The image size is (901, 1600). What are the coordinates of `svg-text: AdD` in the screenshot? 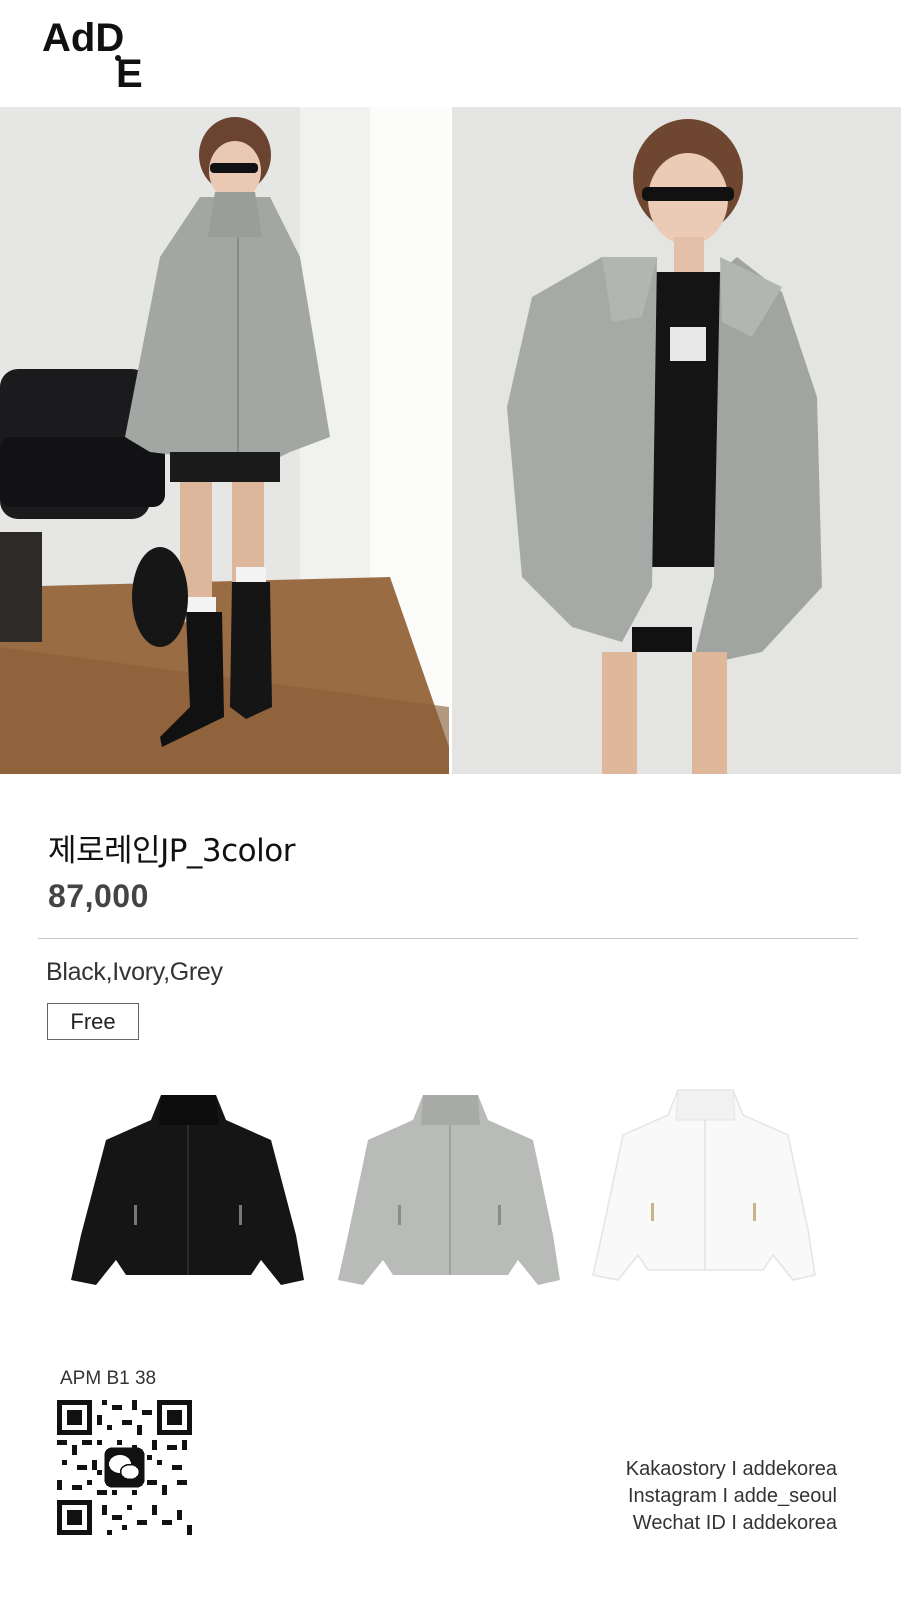 It's located at (83, 39).